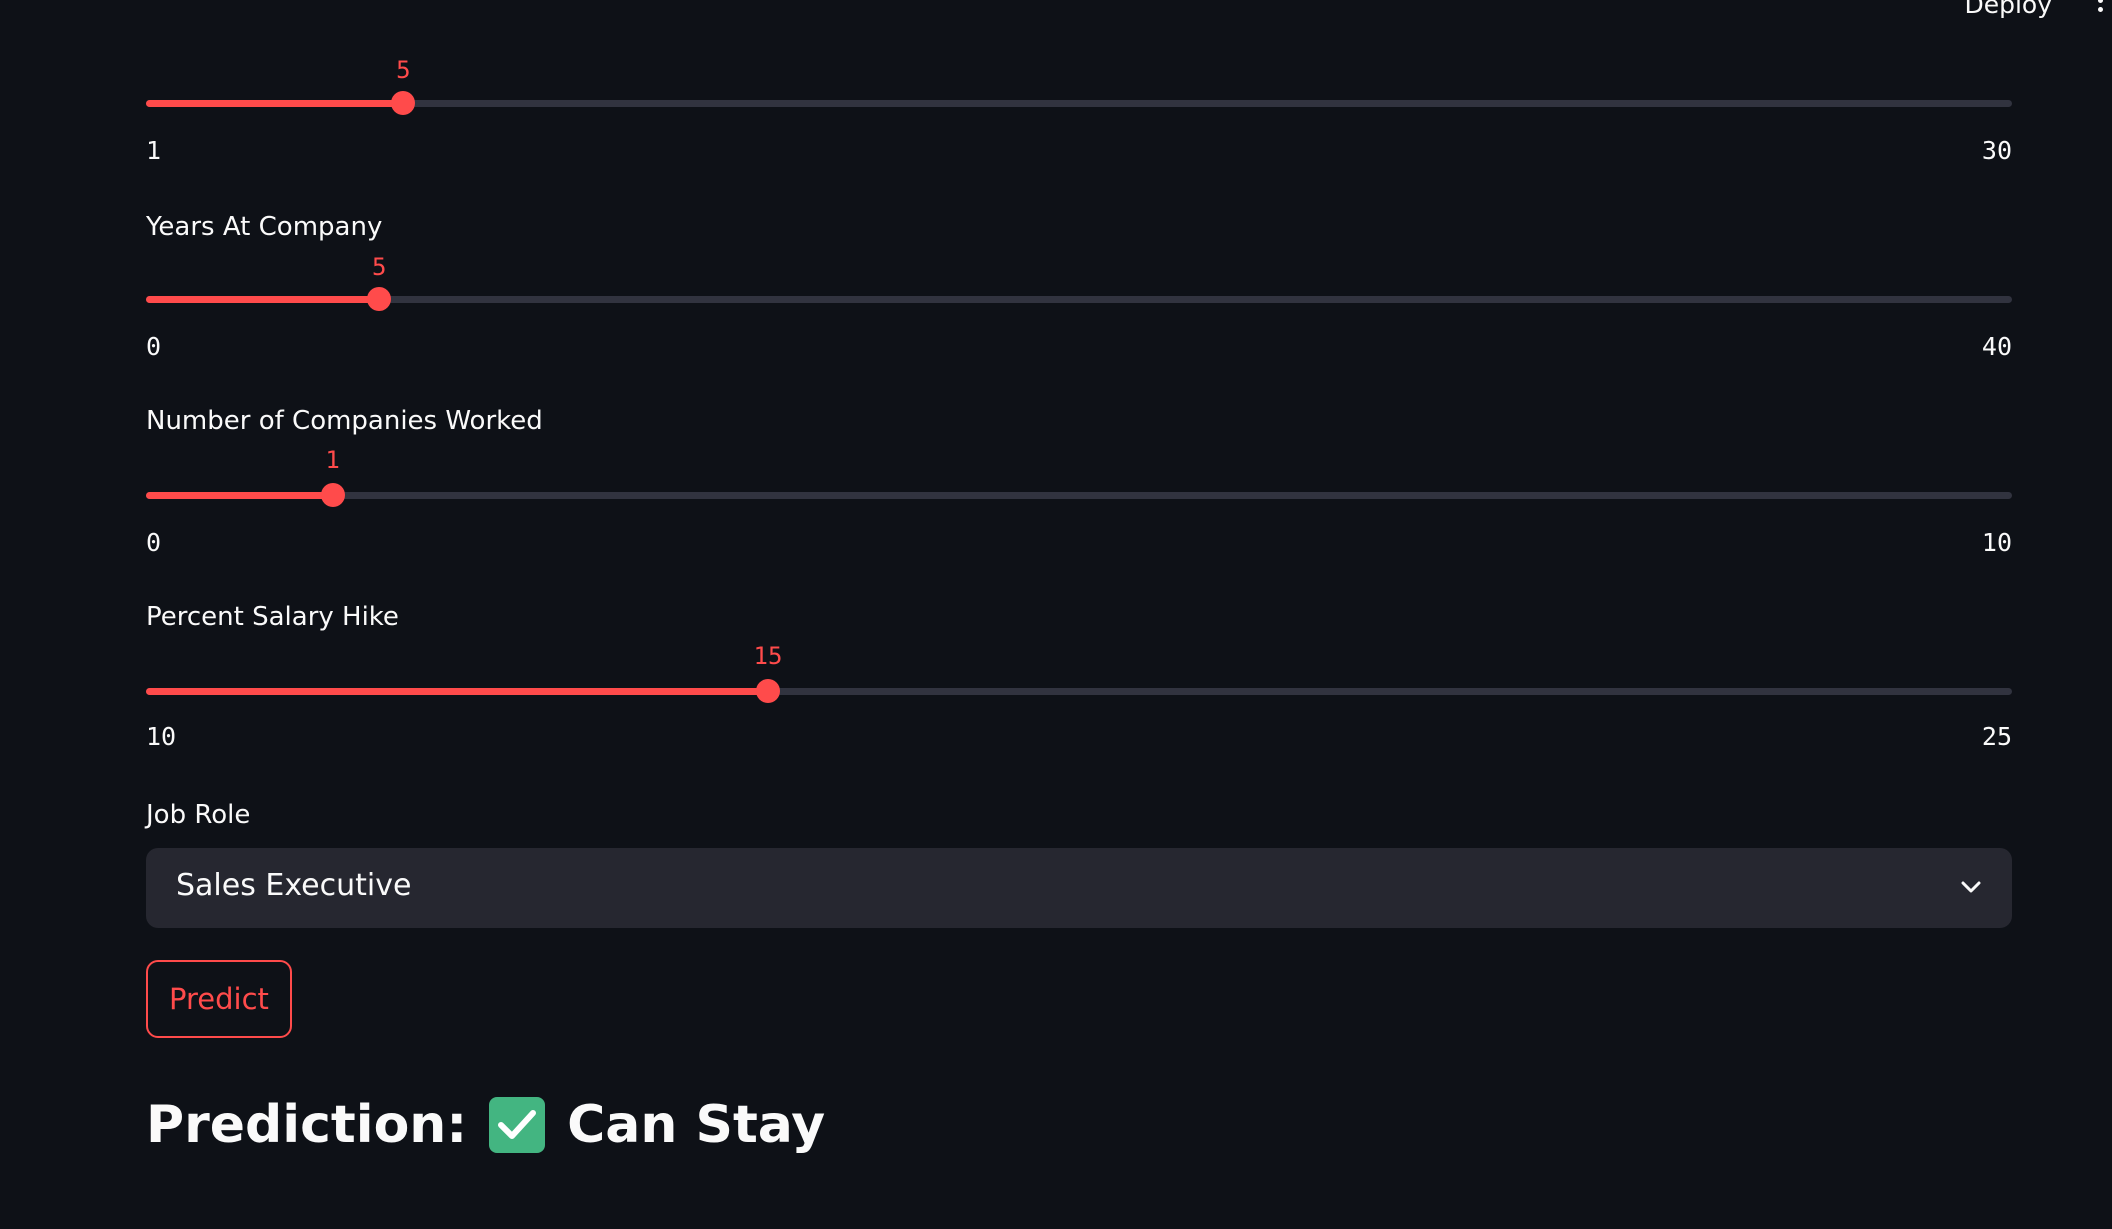 Image resolution: width=2112 pixels, height=1229 pixels. What do you see at coordinates (264, 227) in the screenshot?
I see `slider-label: Years At Company` at bounding box center [264, 227].